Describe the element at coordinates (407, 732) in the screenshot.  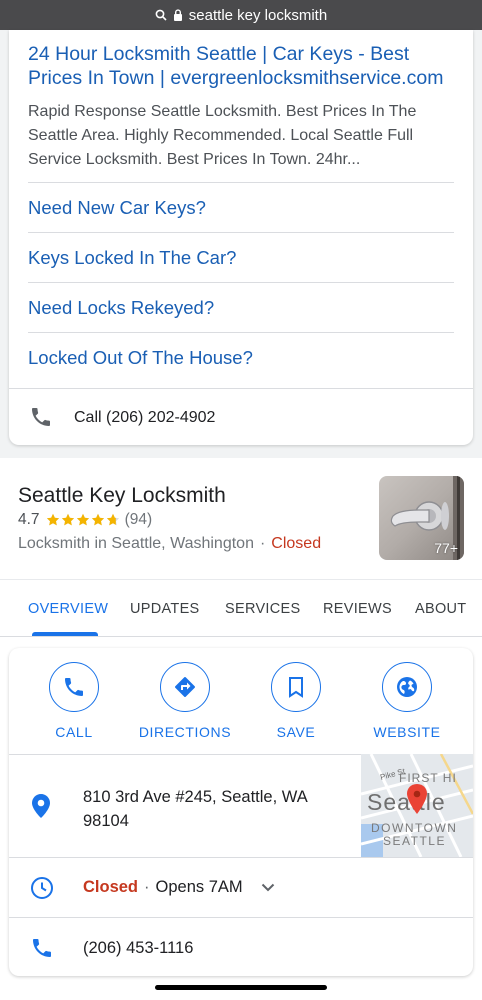
I see `website-label: WEBSITE` at that location.